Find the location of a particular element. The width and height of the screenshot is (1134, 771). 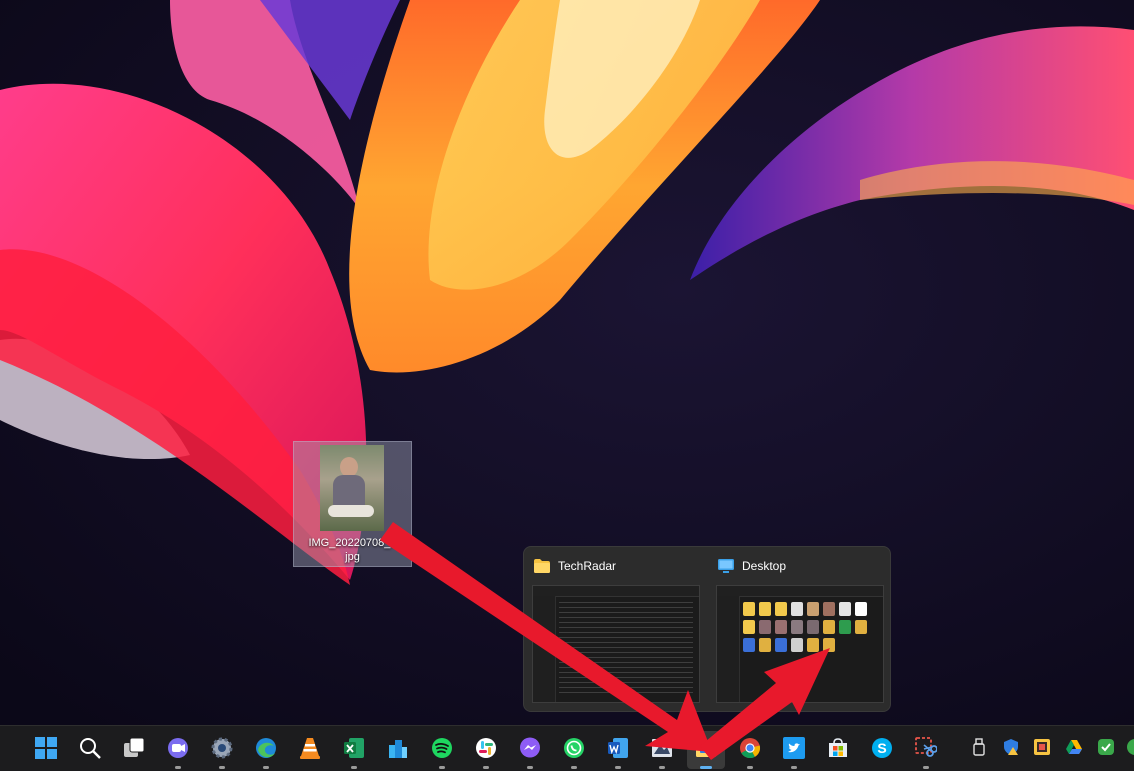

check-shield-icon is located at coordinates (1106, 747).